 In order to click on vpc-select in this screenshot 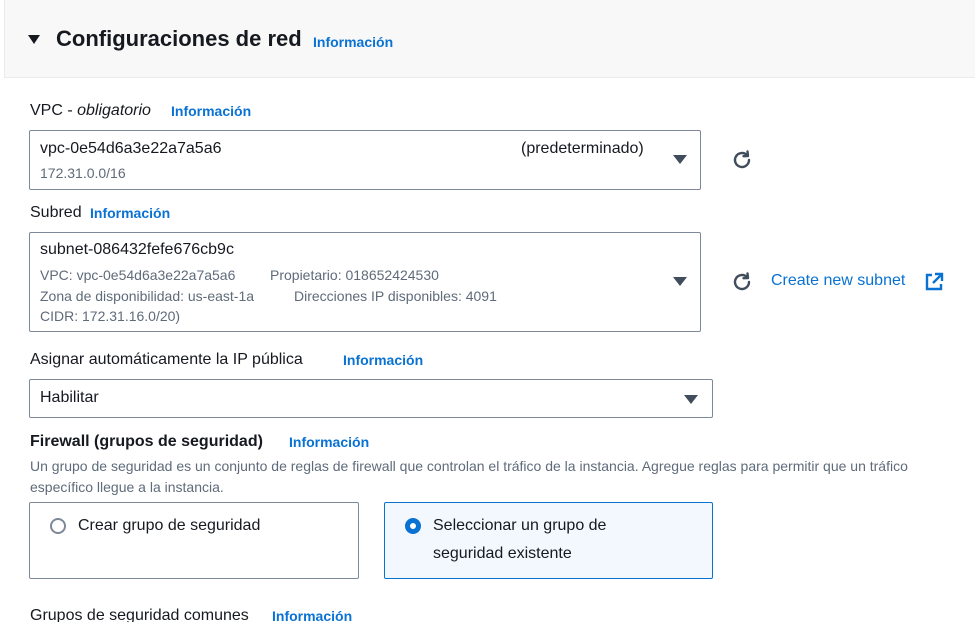, I will do `click(365, 160)`.